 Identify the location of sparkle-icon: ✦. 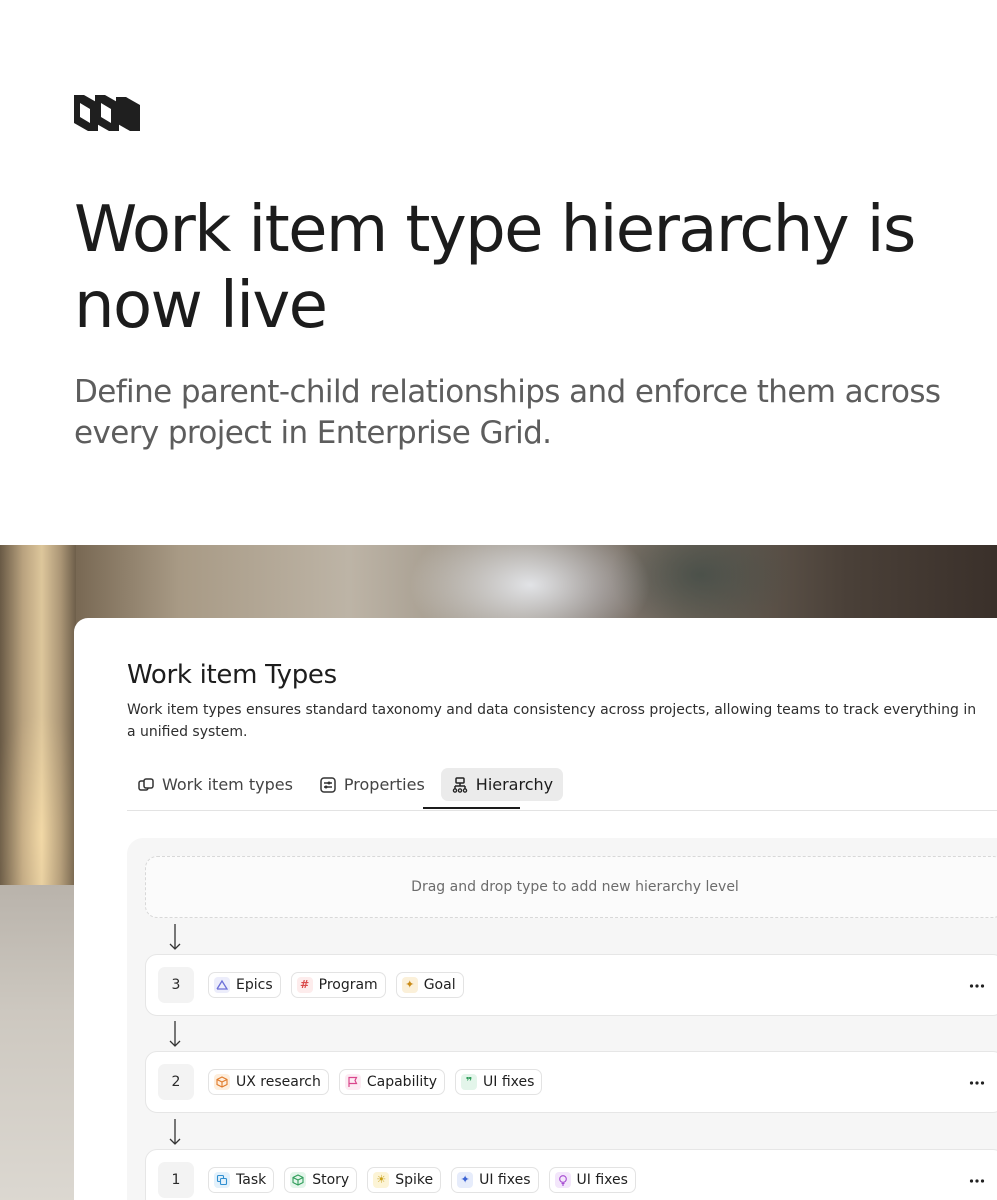
(409, 985).